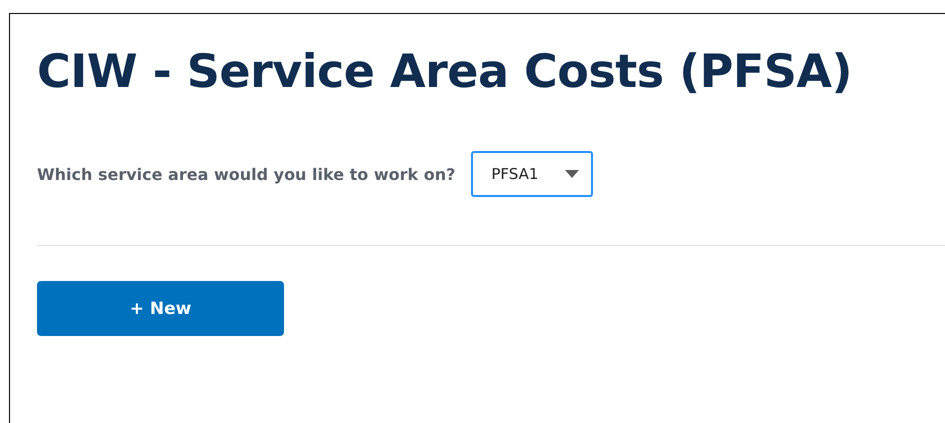 The height and width of the screenshot is (423, 945). What do you see at coordinates (572, 174) in the screenshot?
I see `caret-icon` at bounding box center [572, 174].